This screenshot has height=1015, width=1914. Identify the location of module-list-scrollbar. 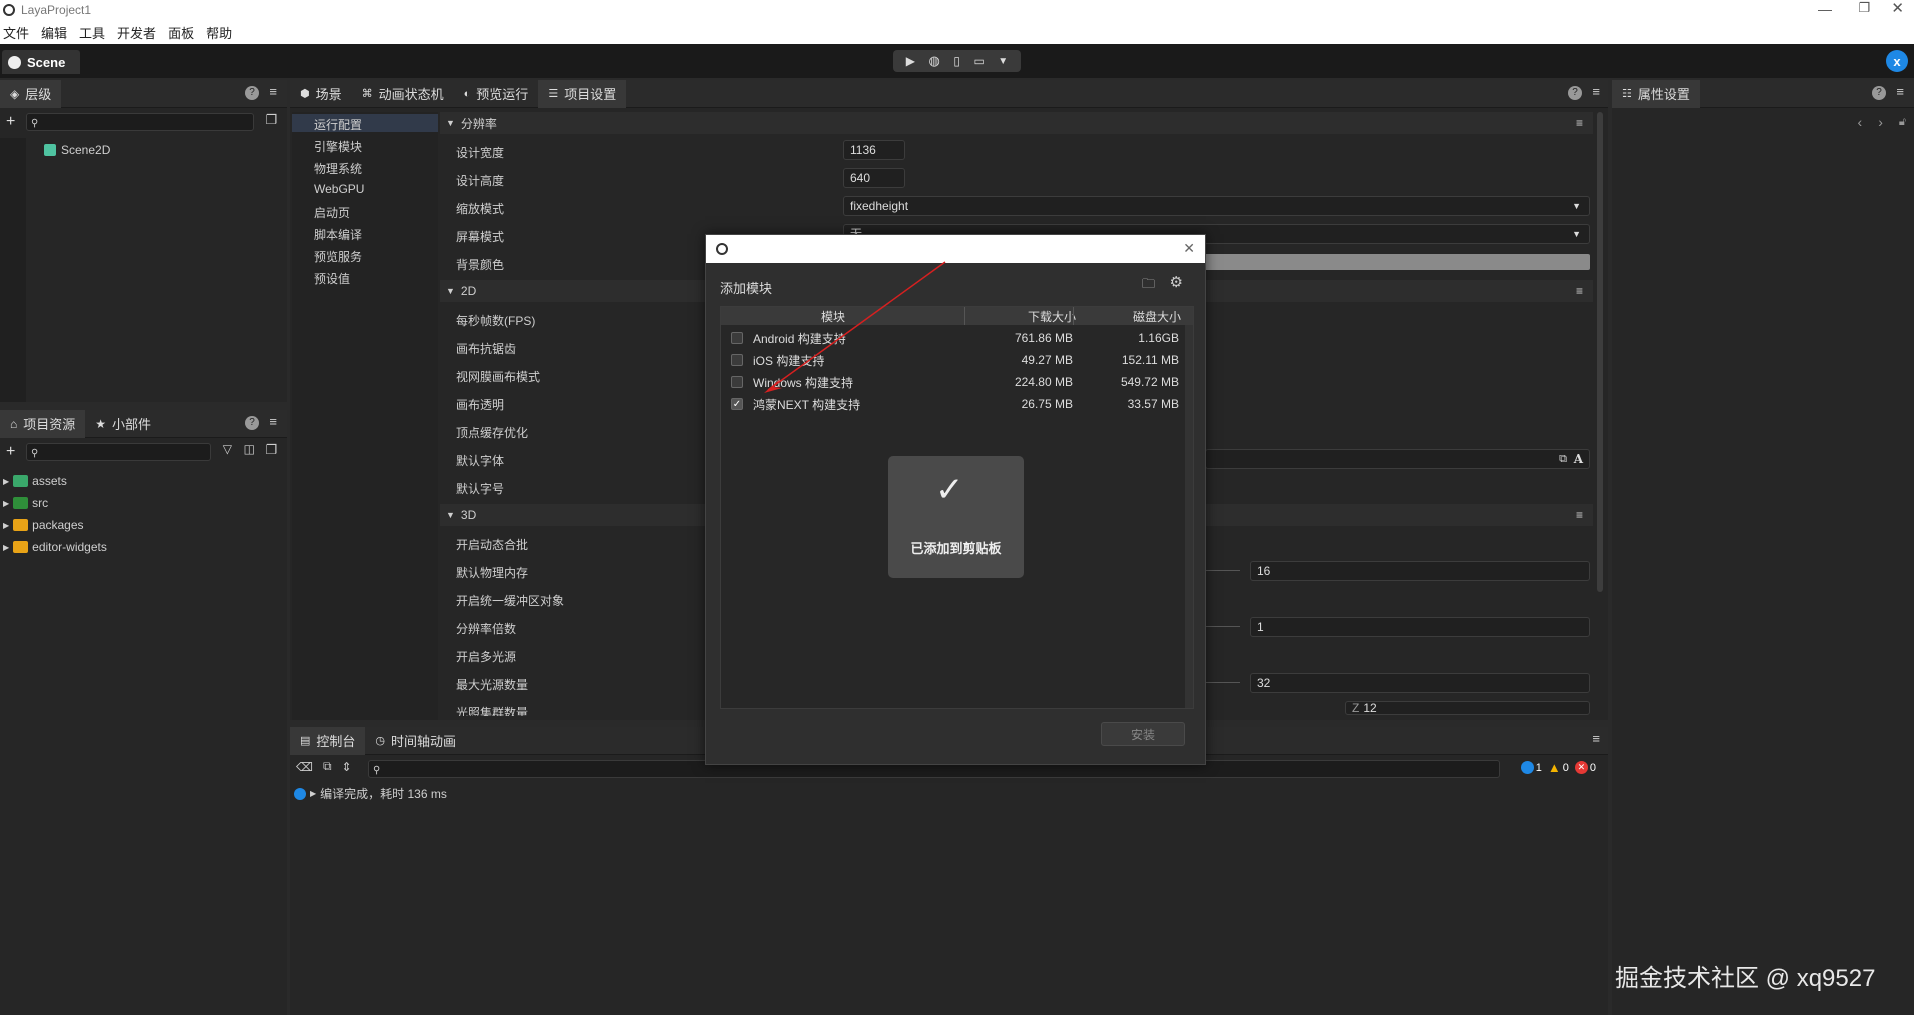
(1189, 516).